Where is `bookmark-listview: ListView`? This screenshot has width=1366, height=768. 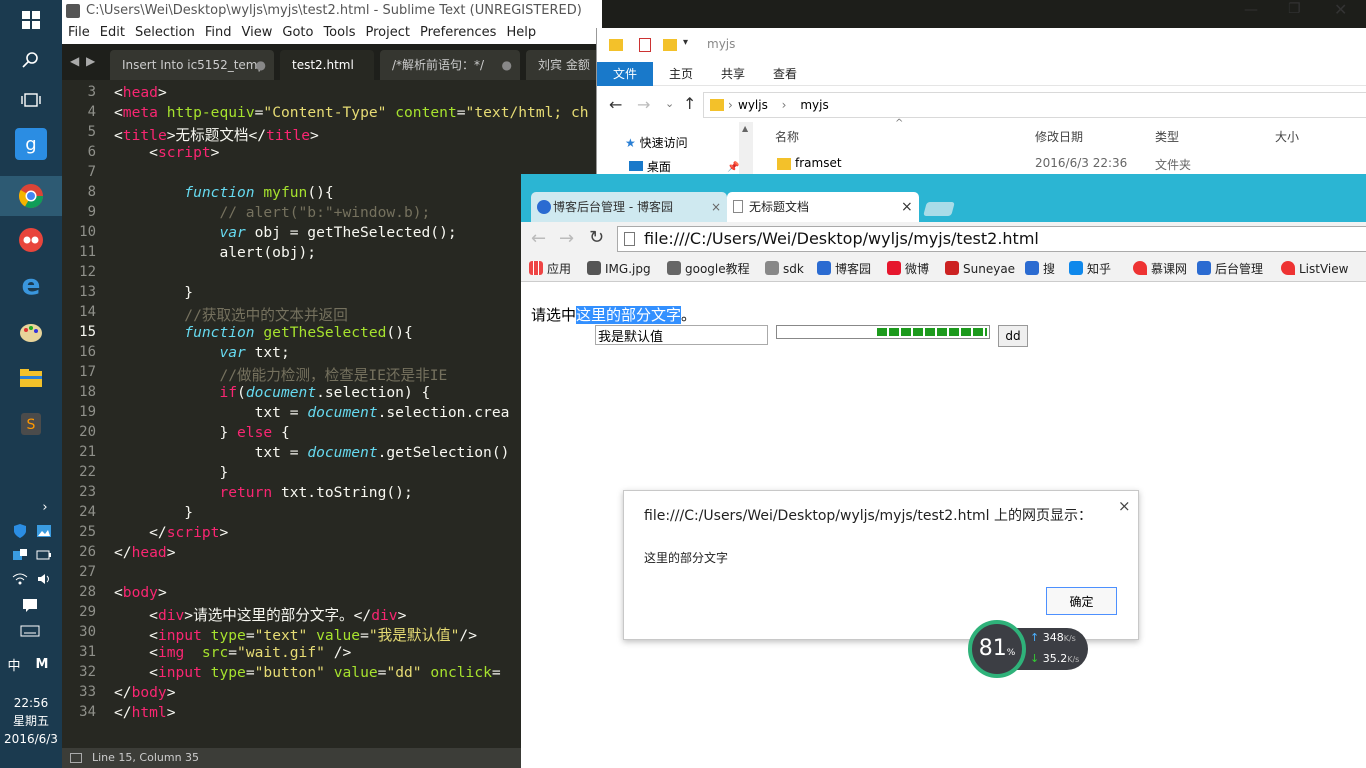 bookmark-listview: ListView is located at coordinates (1315, 268).